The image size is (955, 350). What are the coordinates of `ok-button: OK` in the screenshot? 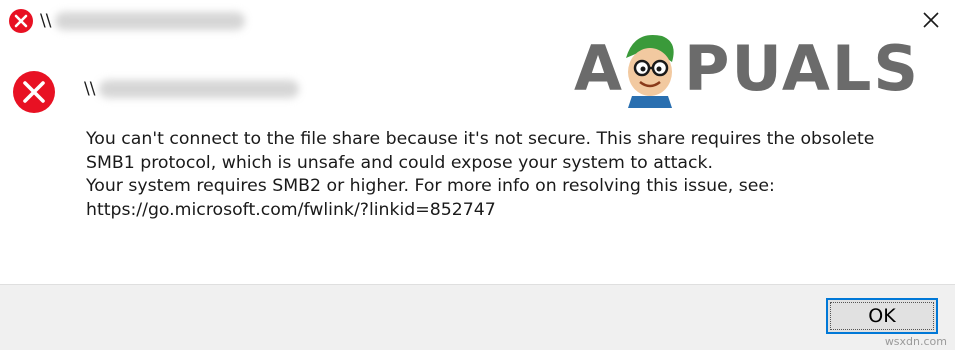 It's located at (882, 316).